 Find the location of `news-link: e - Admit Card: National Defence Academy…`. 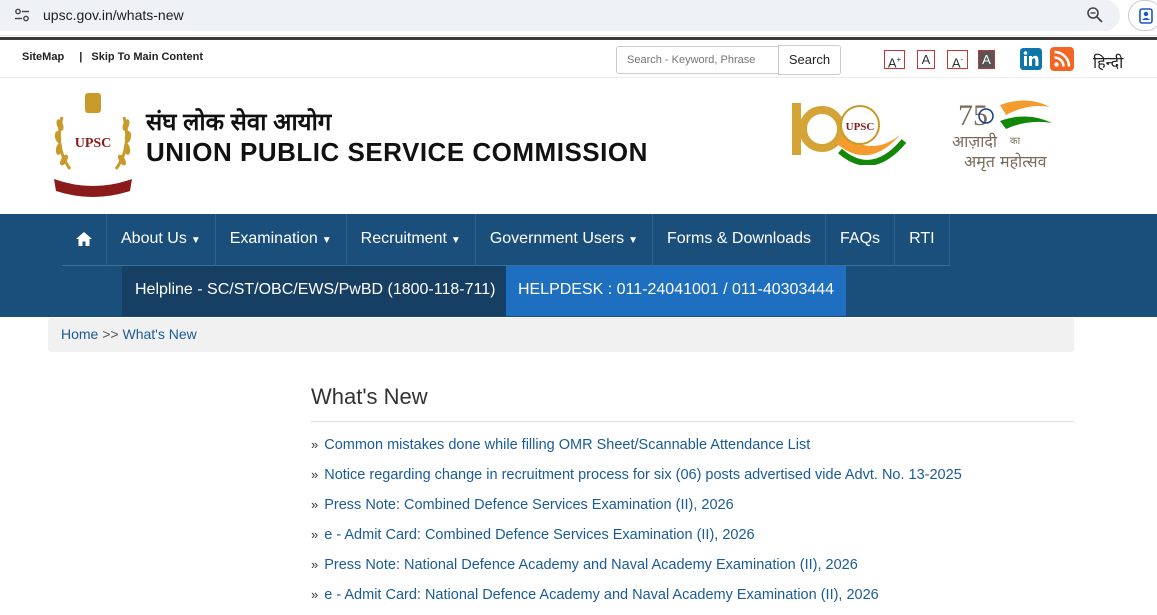

news-link: e - Admit Card: National Defence Academy… is located at coordinates (601, 595).